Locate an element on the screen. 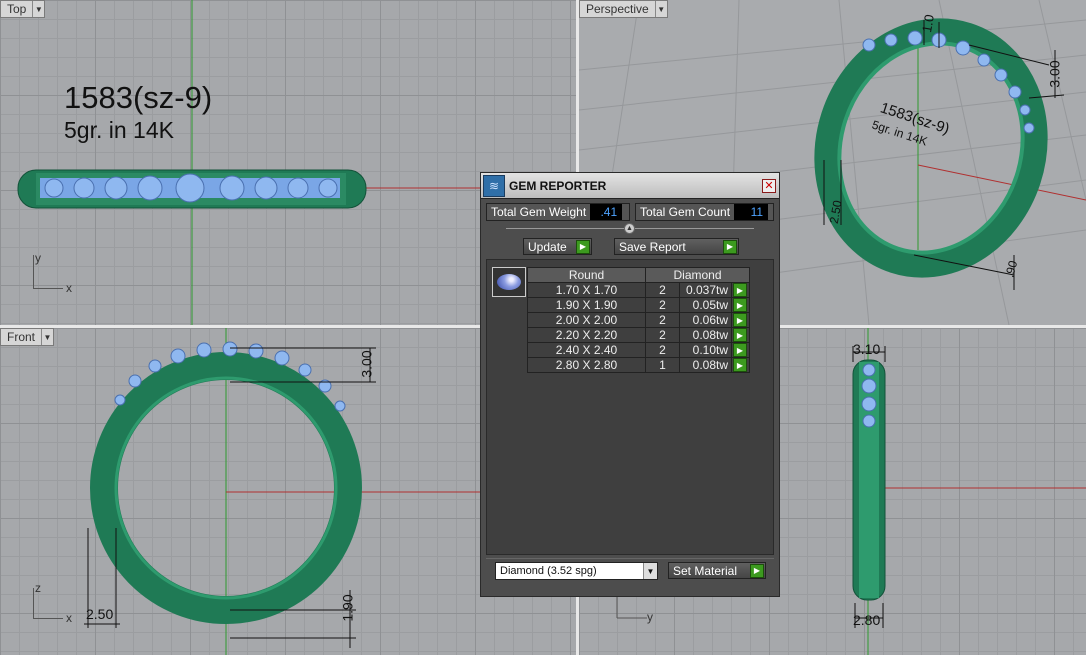 The width and height of the screenshot is (1086, 655). front-viewport-tab: Front ▼ is located at coordinates (27, 337).